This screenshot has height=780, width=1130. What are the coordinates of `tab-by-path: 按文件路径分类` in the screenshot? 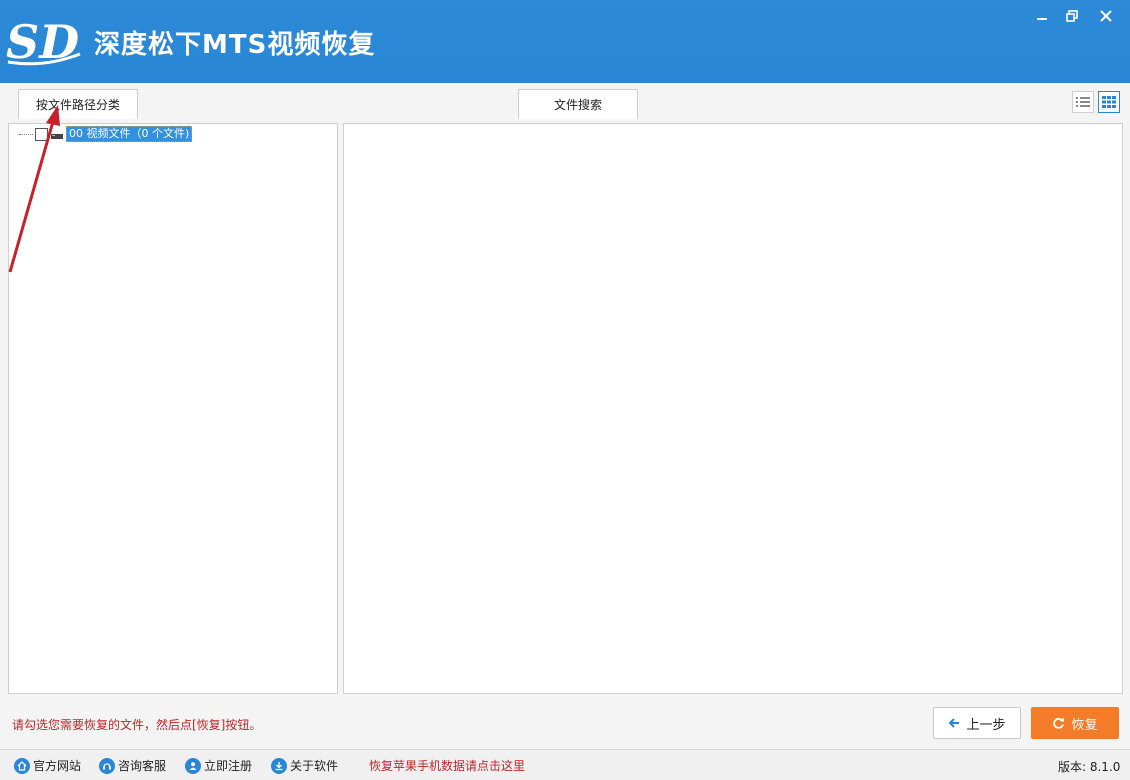 It's located at (78, 104).